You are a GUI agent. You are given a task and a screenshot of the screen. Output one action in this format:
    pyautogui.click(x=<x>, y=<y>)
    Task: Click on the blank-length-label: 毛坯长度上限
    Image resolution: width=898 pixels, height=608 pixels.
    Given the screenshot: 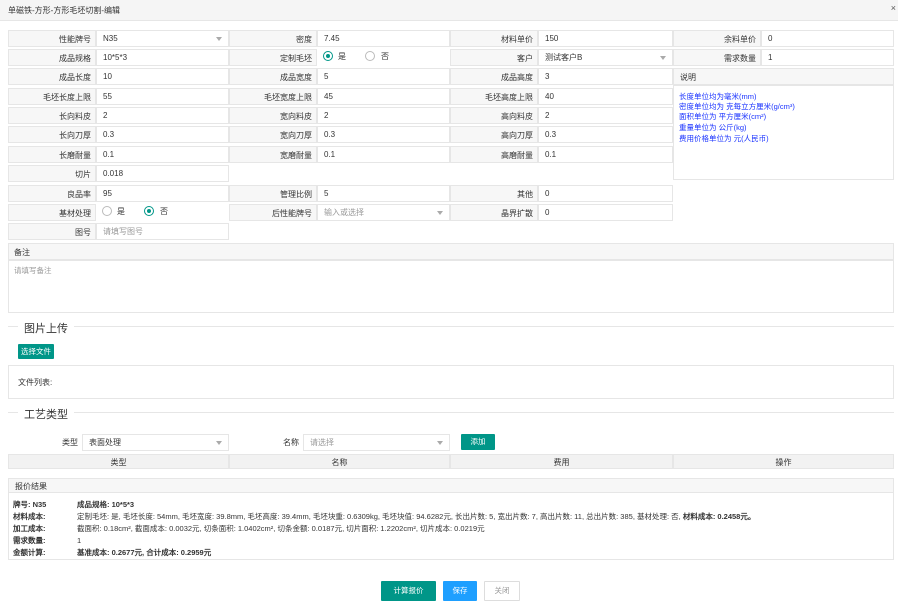 What is the action you would take?
    pyautogui.click(x=52, y=96)
    